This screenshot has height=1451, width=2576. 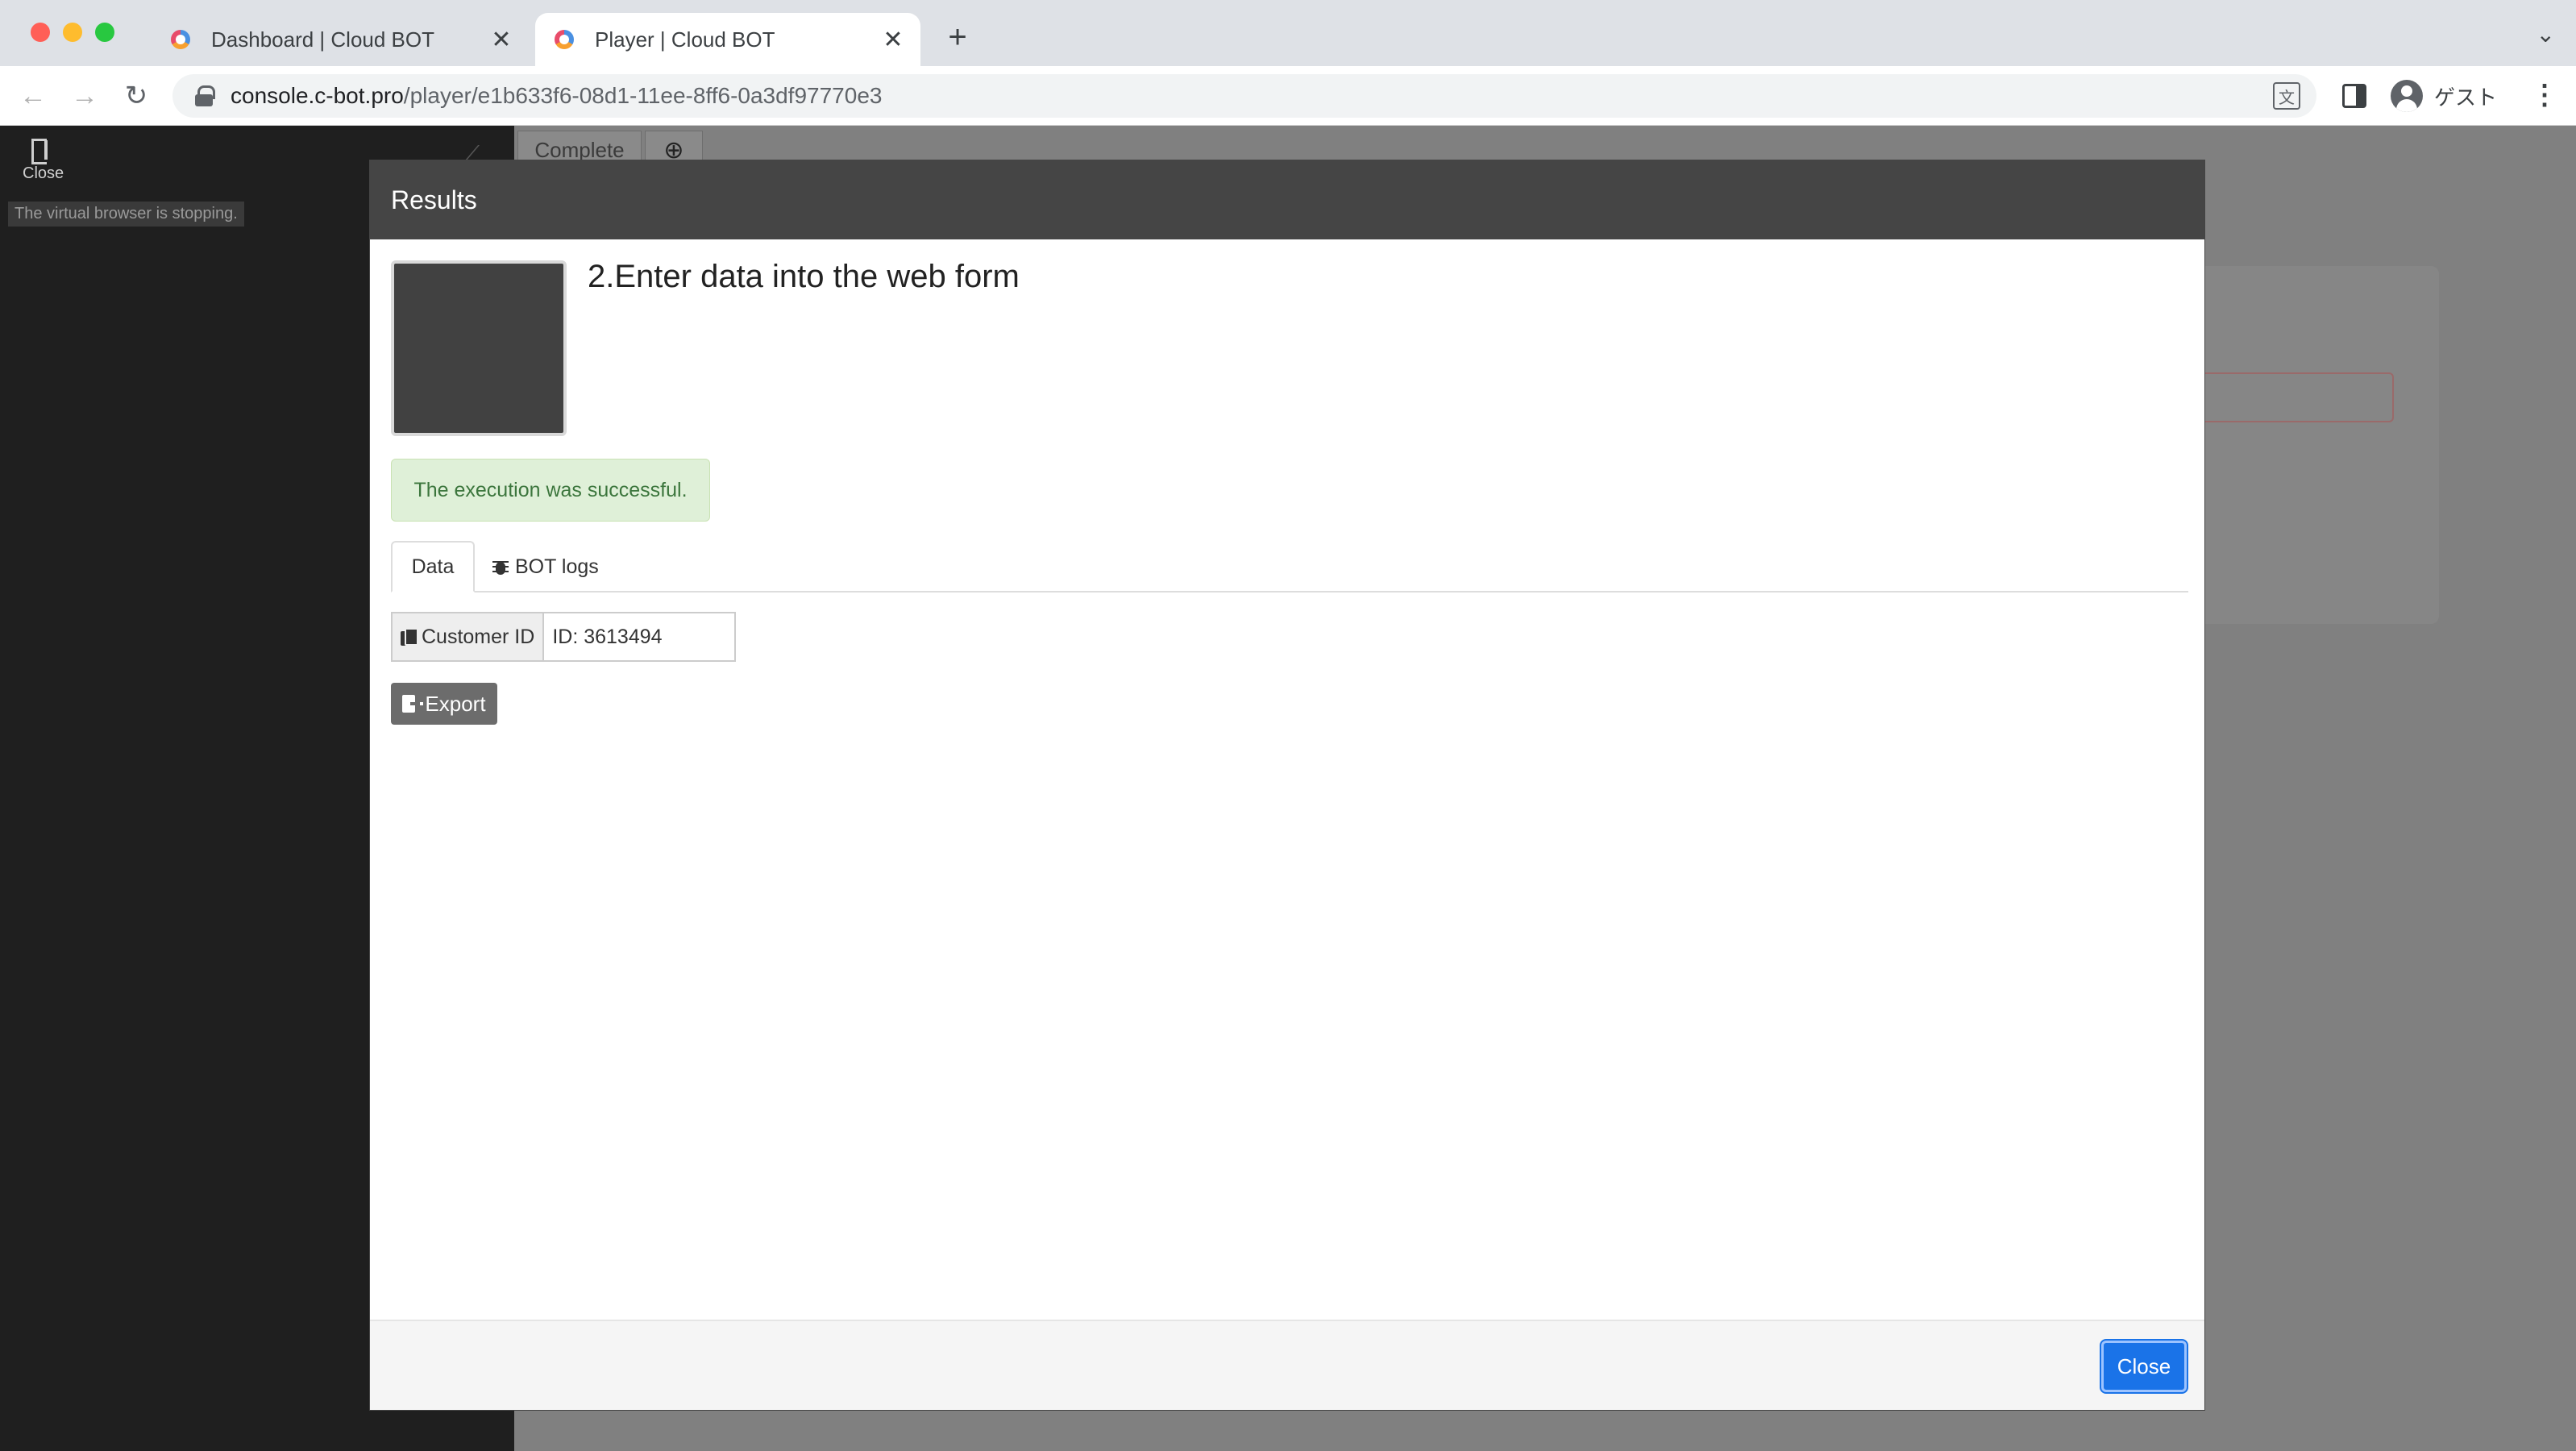 What do you see at coordinates (40, 32) in the screenshot?
I see `window-close-button` at bounding box center [40, 32].